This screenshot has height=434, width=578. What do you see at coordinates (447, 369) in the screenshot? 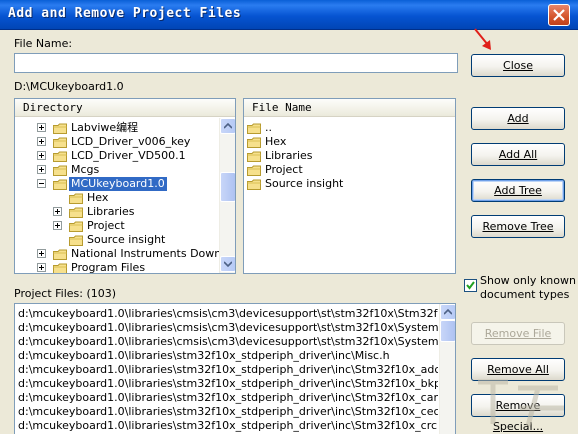
I see `project-files-scrollbar` at bounding box center [447, 369].